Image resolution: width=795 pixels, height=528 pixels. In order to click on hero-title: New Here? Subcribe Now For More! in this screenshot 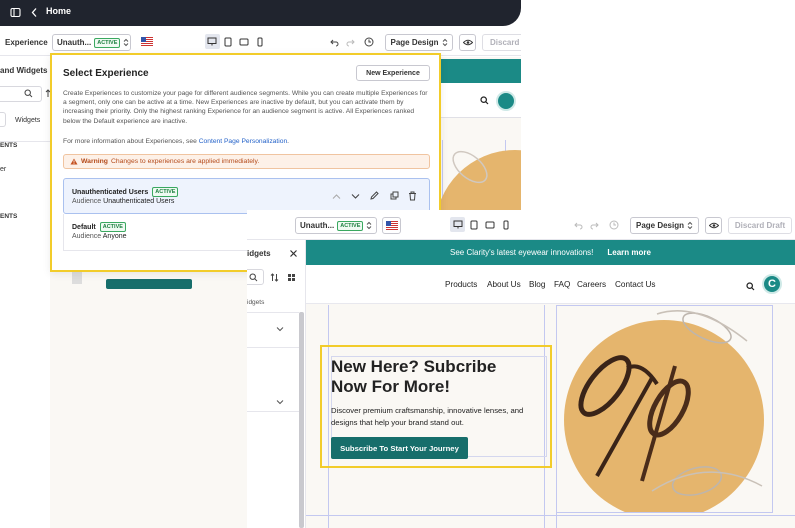, I will do `click(414, 376)`.